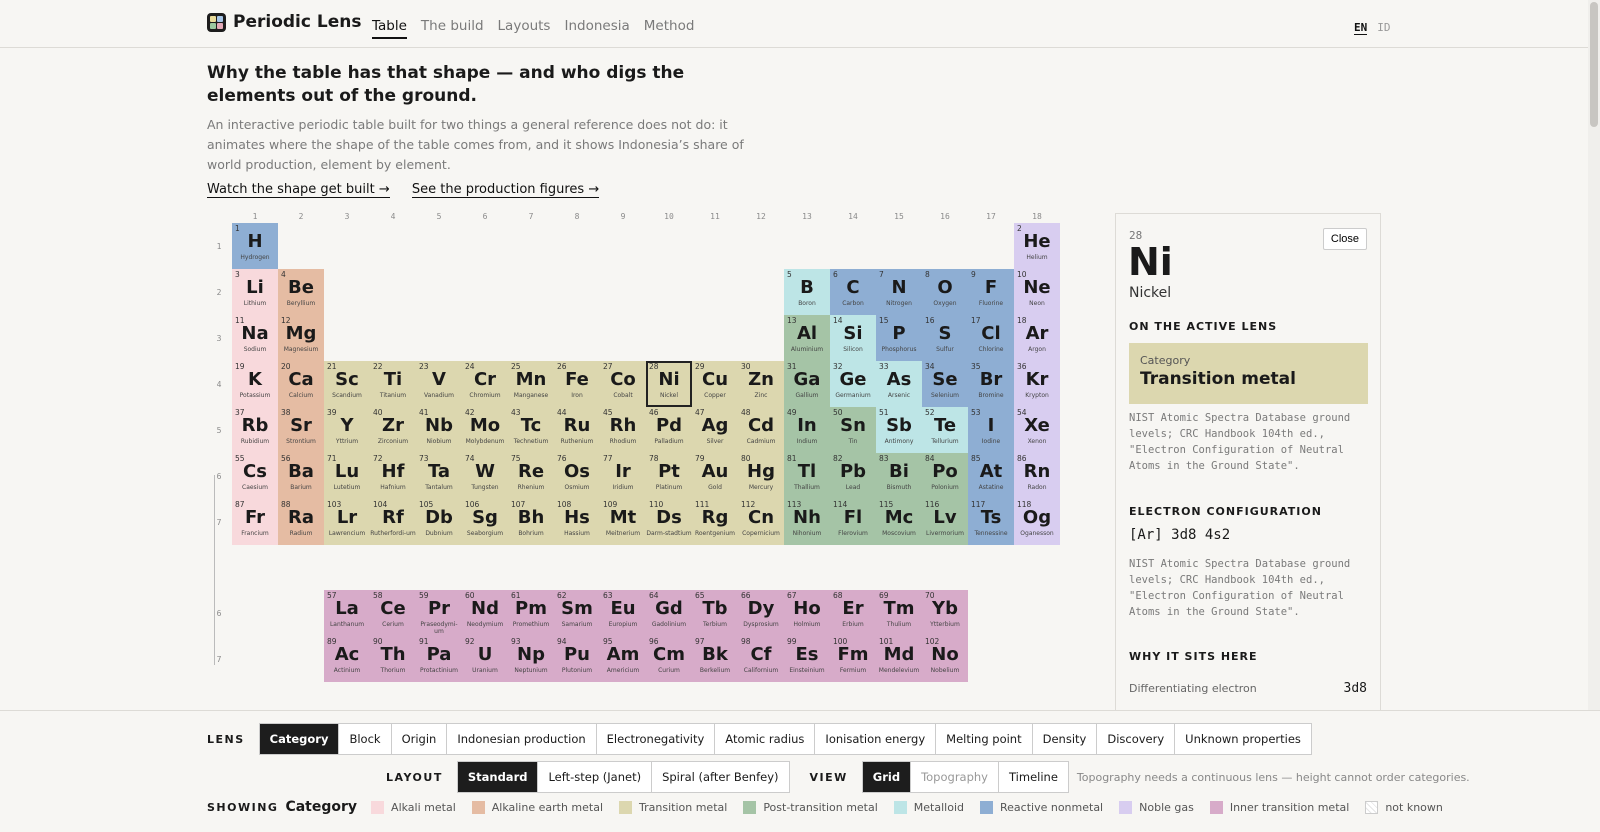  Describe the element at coordinates (301, 430) in the screenshot. I see `element-cell-strontium: 38 Sr Strontium` at that location.